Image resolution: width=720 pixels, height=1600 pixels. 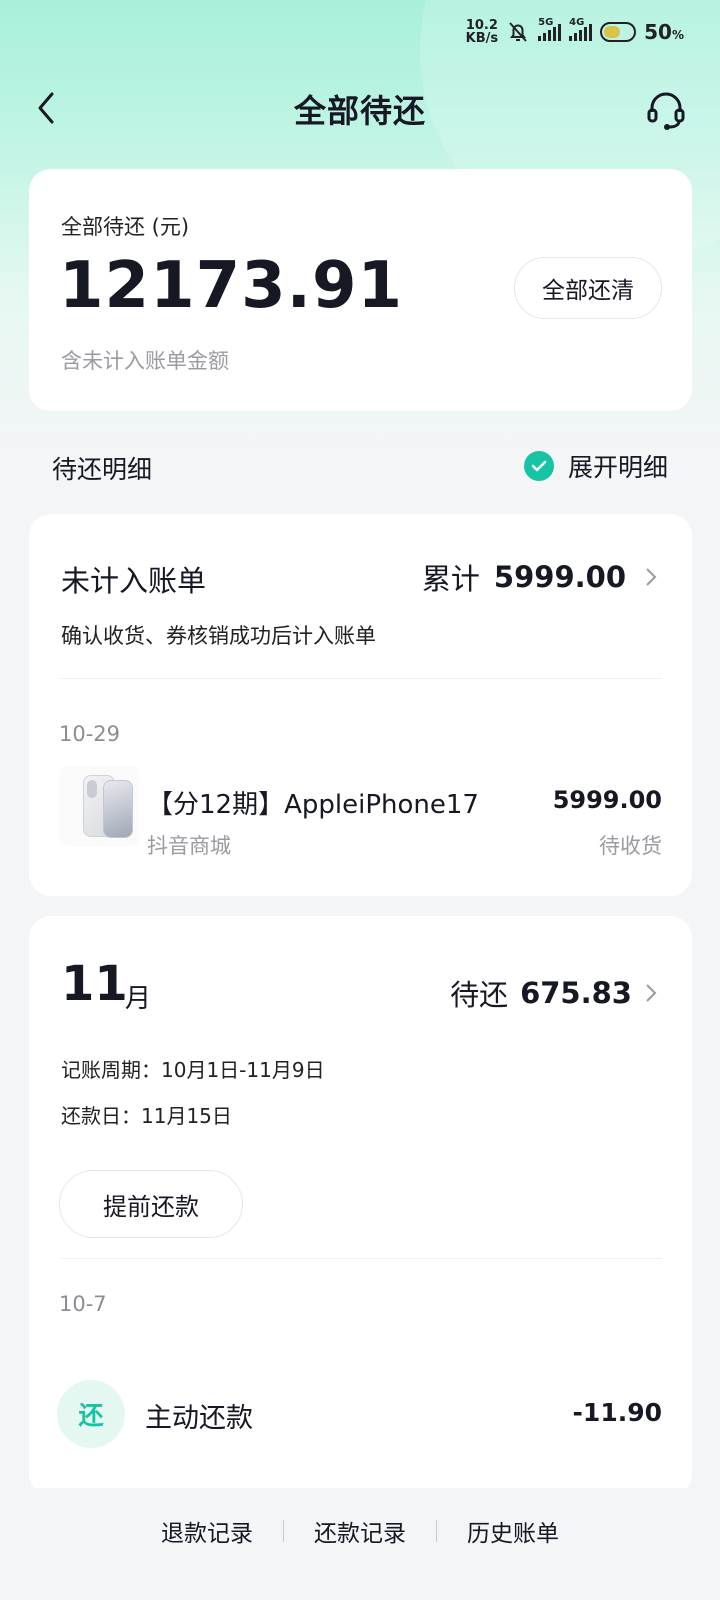 I want to click on expand-details-toggle: 展开明细, so click(x=595, y=466).